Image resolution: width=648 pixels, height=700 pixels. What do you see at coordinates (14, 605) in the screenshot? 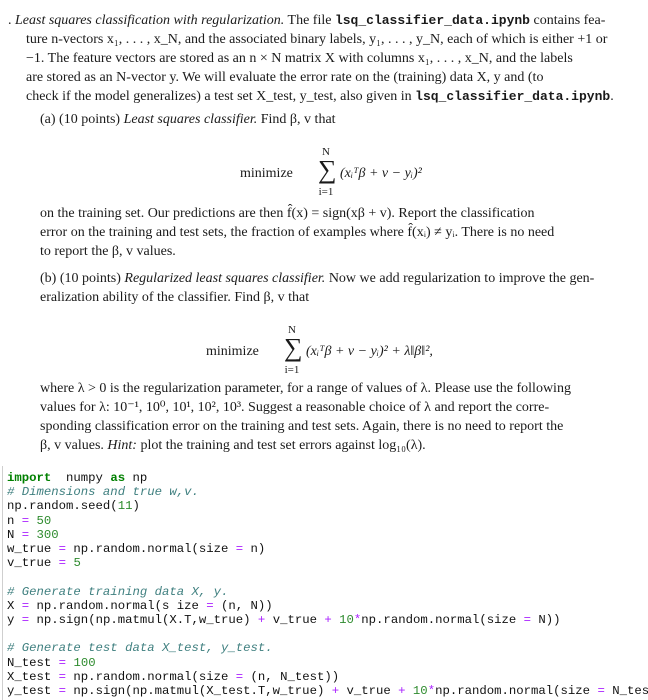
I see `code-token: X` at bounding box center [14, 605].